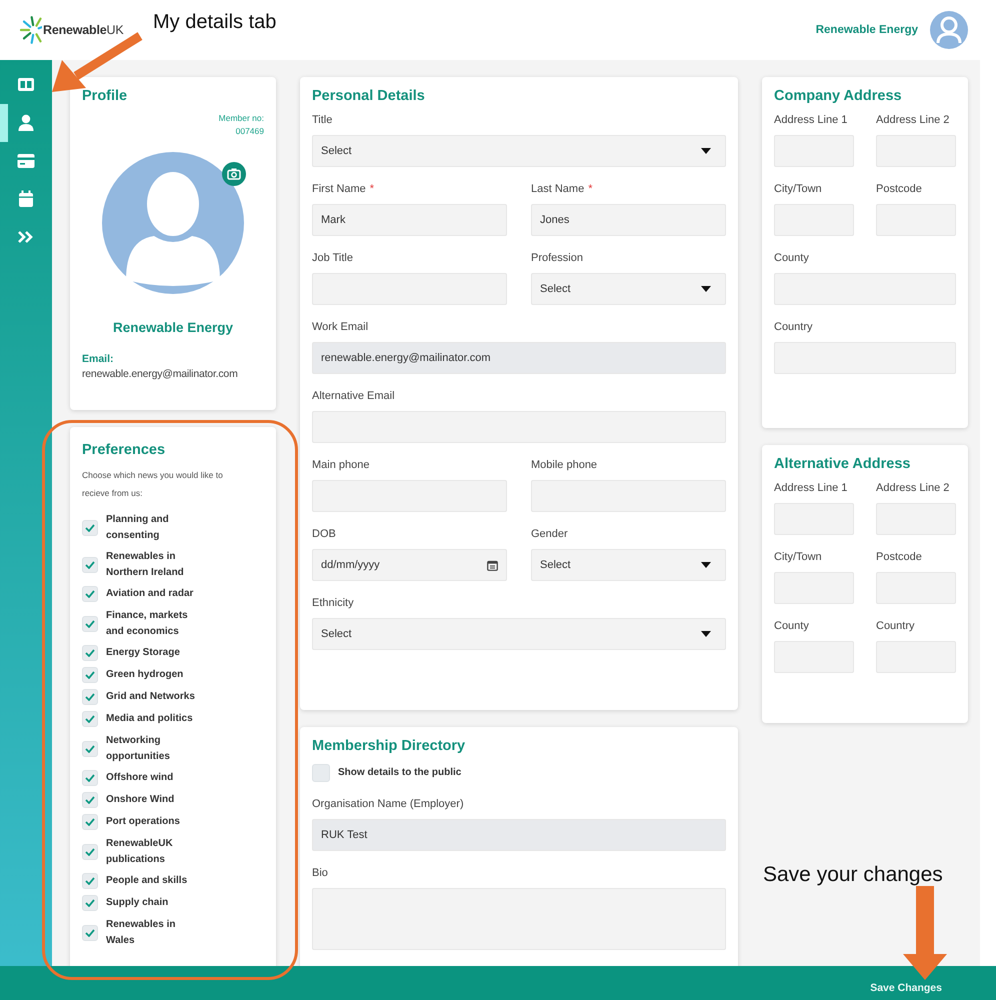 This screenshot has height=1000, width=996. What do you see at coordinates (838, 96) in the screenshot?
I see `card-title: Company Address` at bounding box center [838, 96].